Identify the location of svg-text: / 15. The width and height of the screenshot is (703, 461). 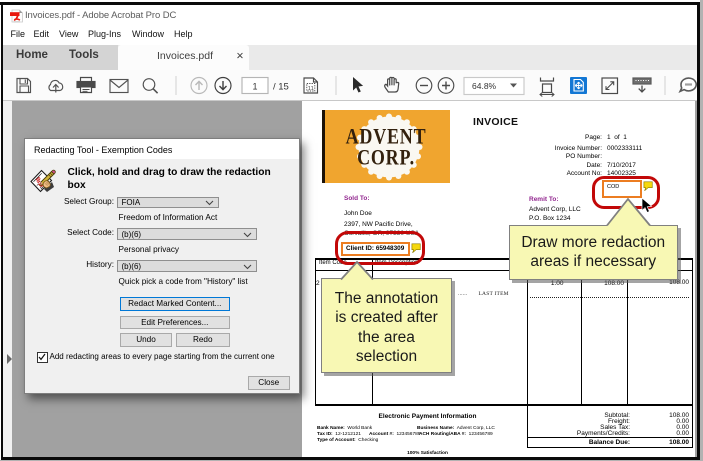
(281, 87).